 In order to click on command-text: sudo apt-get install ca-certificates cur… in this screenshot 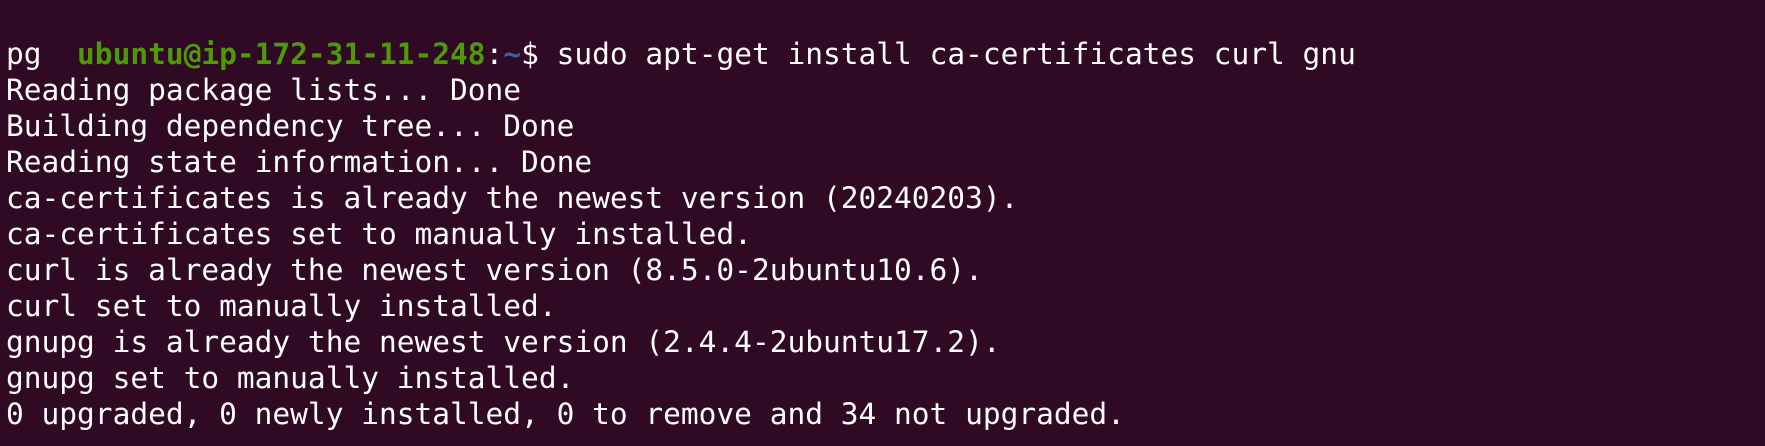, I will do `click(956, 54)`.